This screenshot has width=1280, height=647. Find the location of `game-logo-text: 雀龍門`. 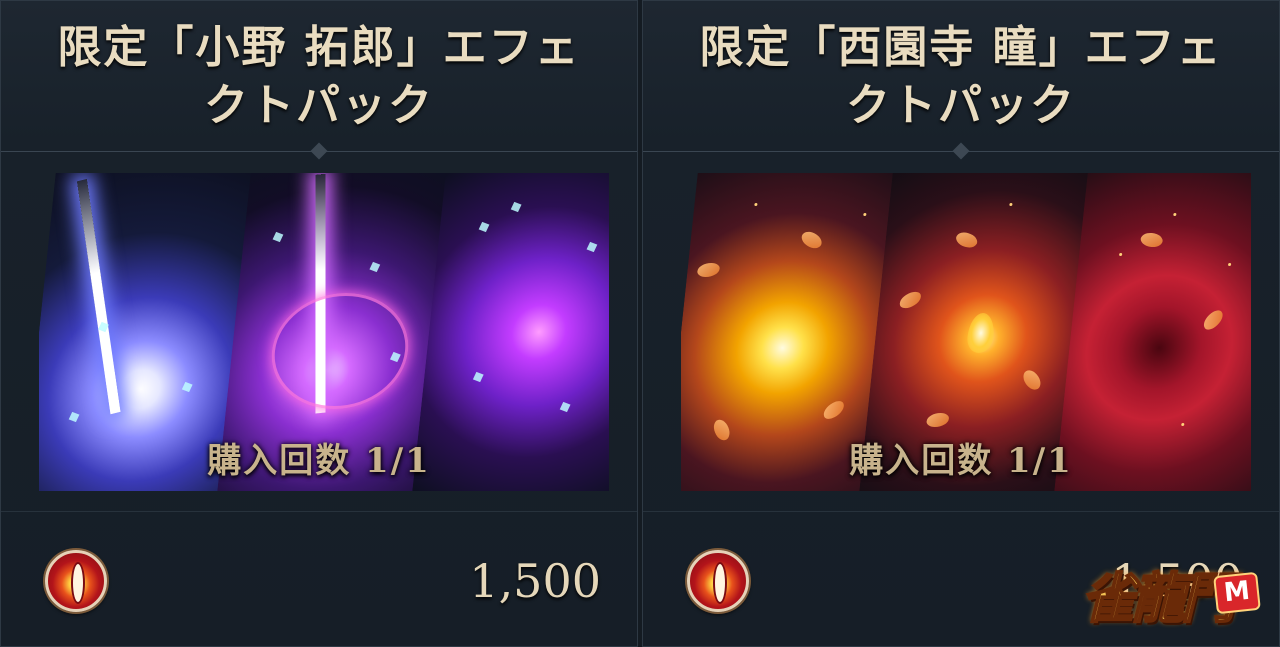

game-logo-text: 雀龍門 is located at coordinates (1158, 598).